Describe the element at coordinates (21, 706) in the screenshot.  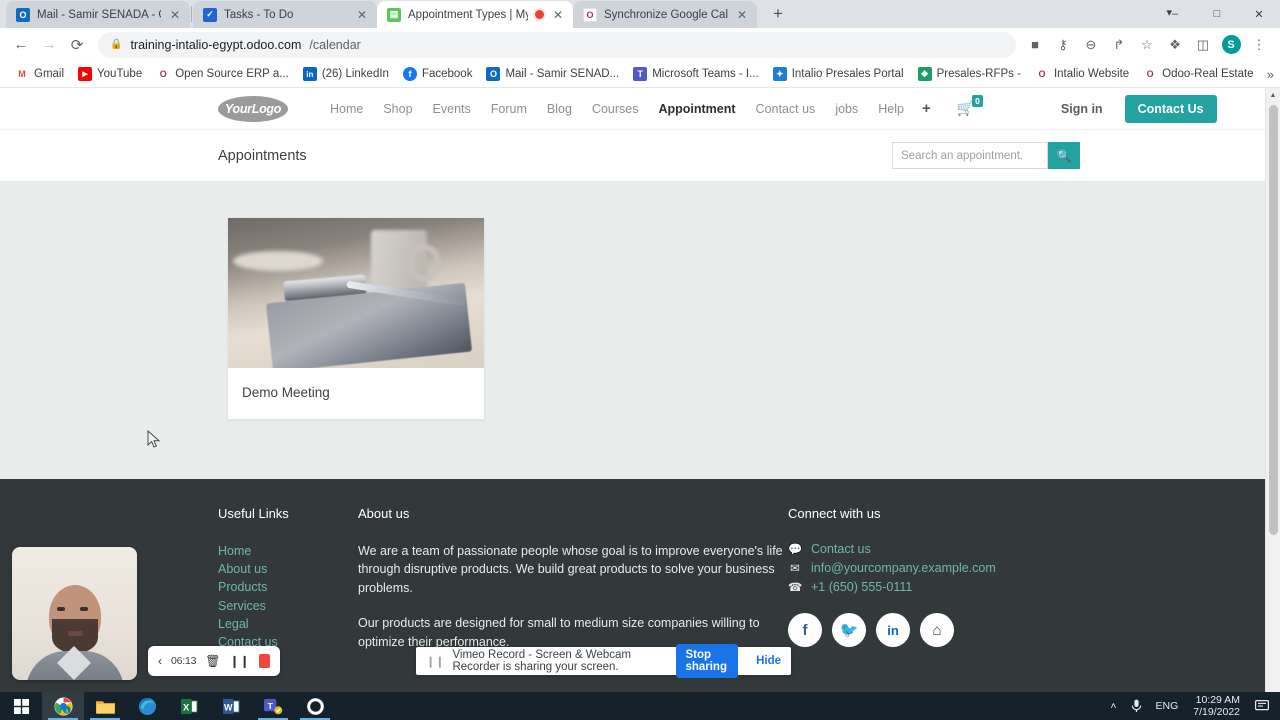
I see `windows-start-icon` at that location.